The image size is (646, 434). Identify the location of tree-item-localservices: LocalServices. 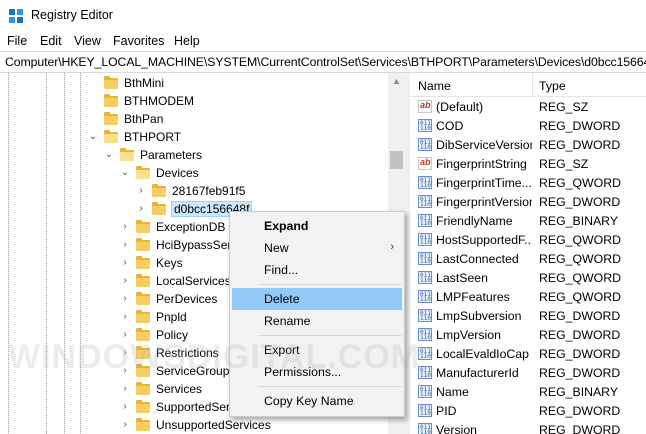
(183, 281).